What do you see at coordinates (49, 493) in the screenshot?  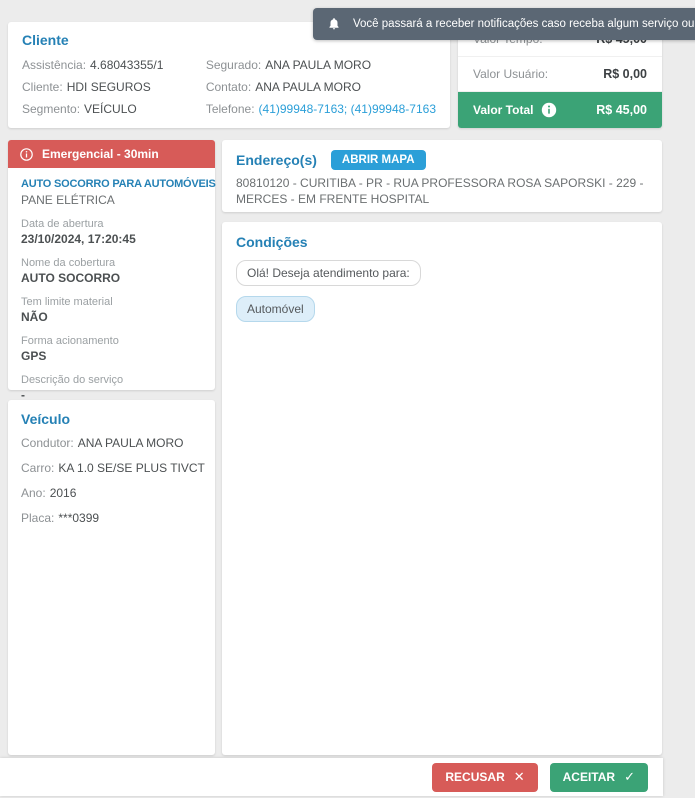 I see `vehicle-field: Ano: 2016` at bounding box center [49, 493].